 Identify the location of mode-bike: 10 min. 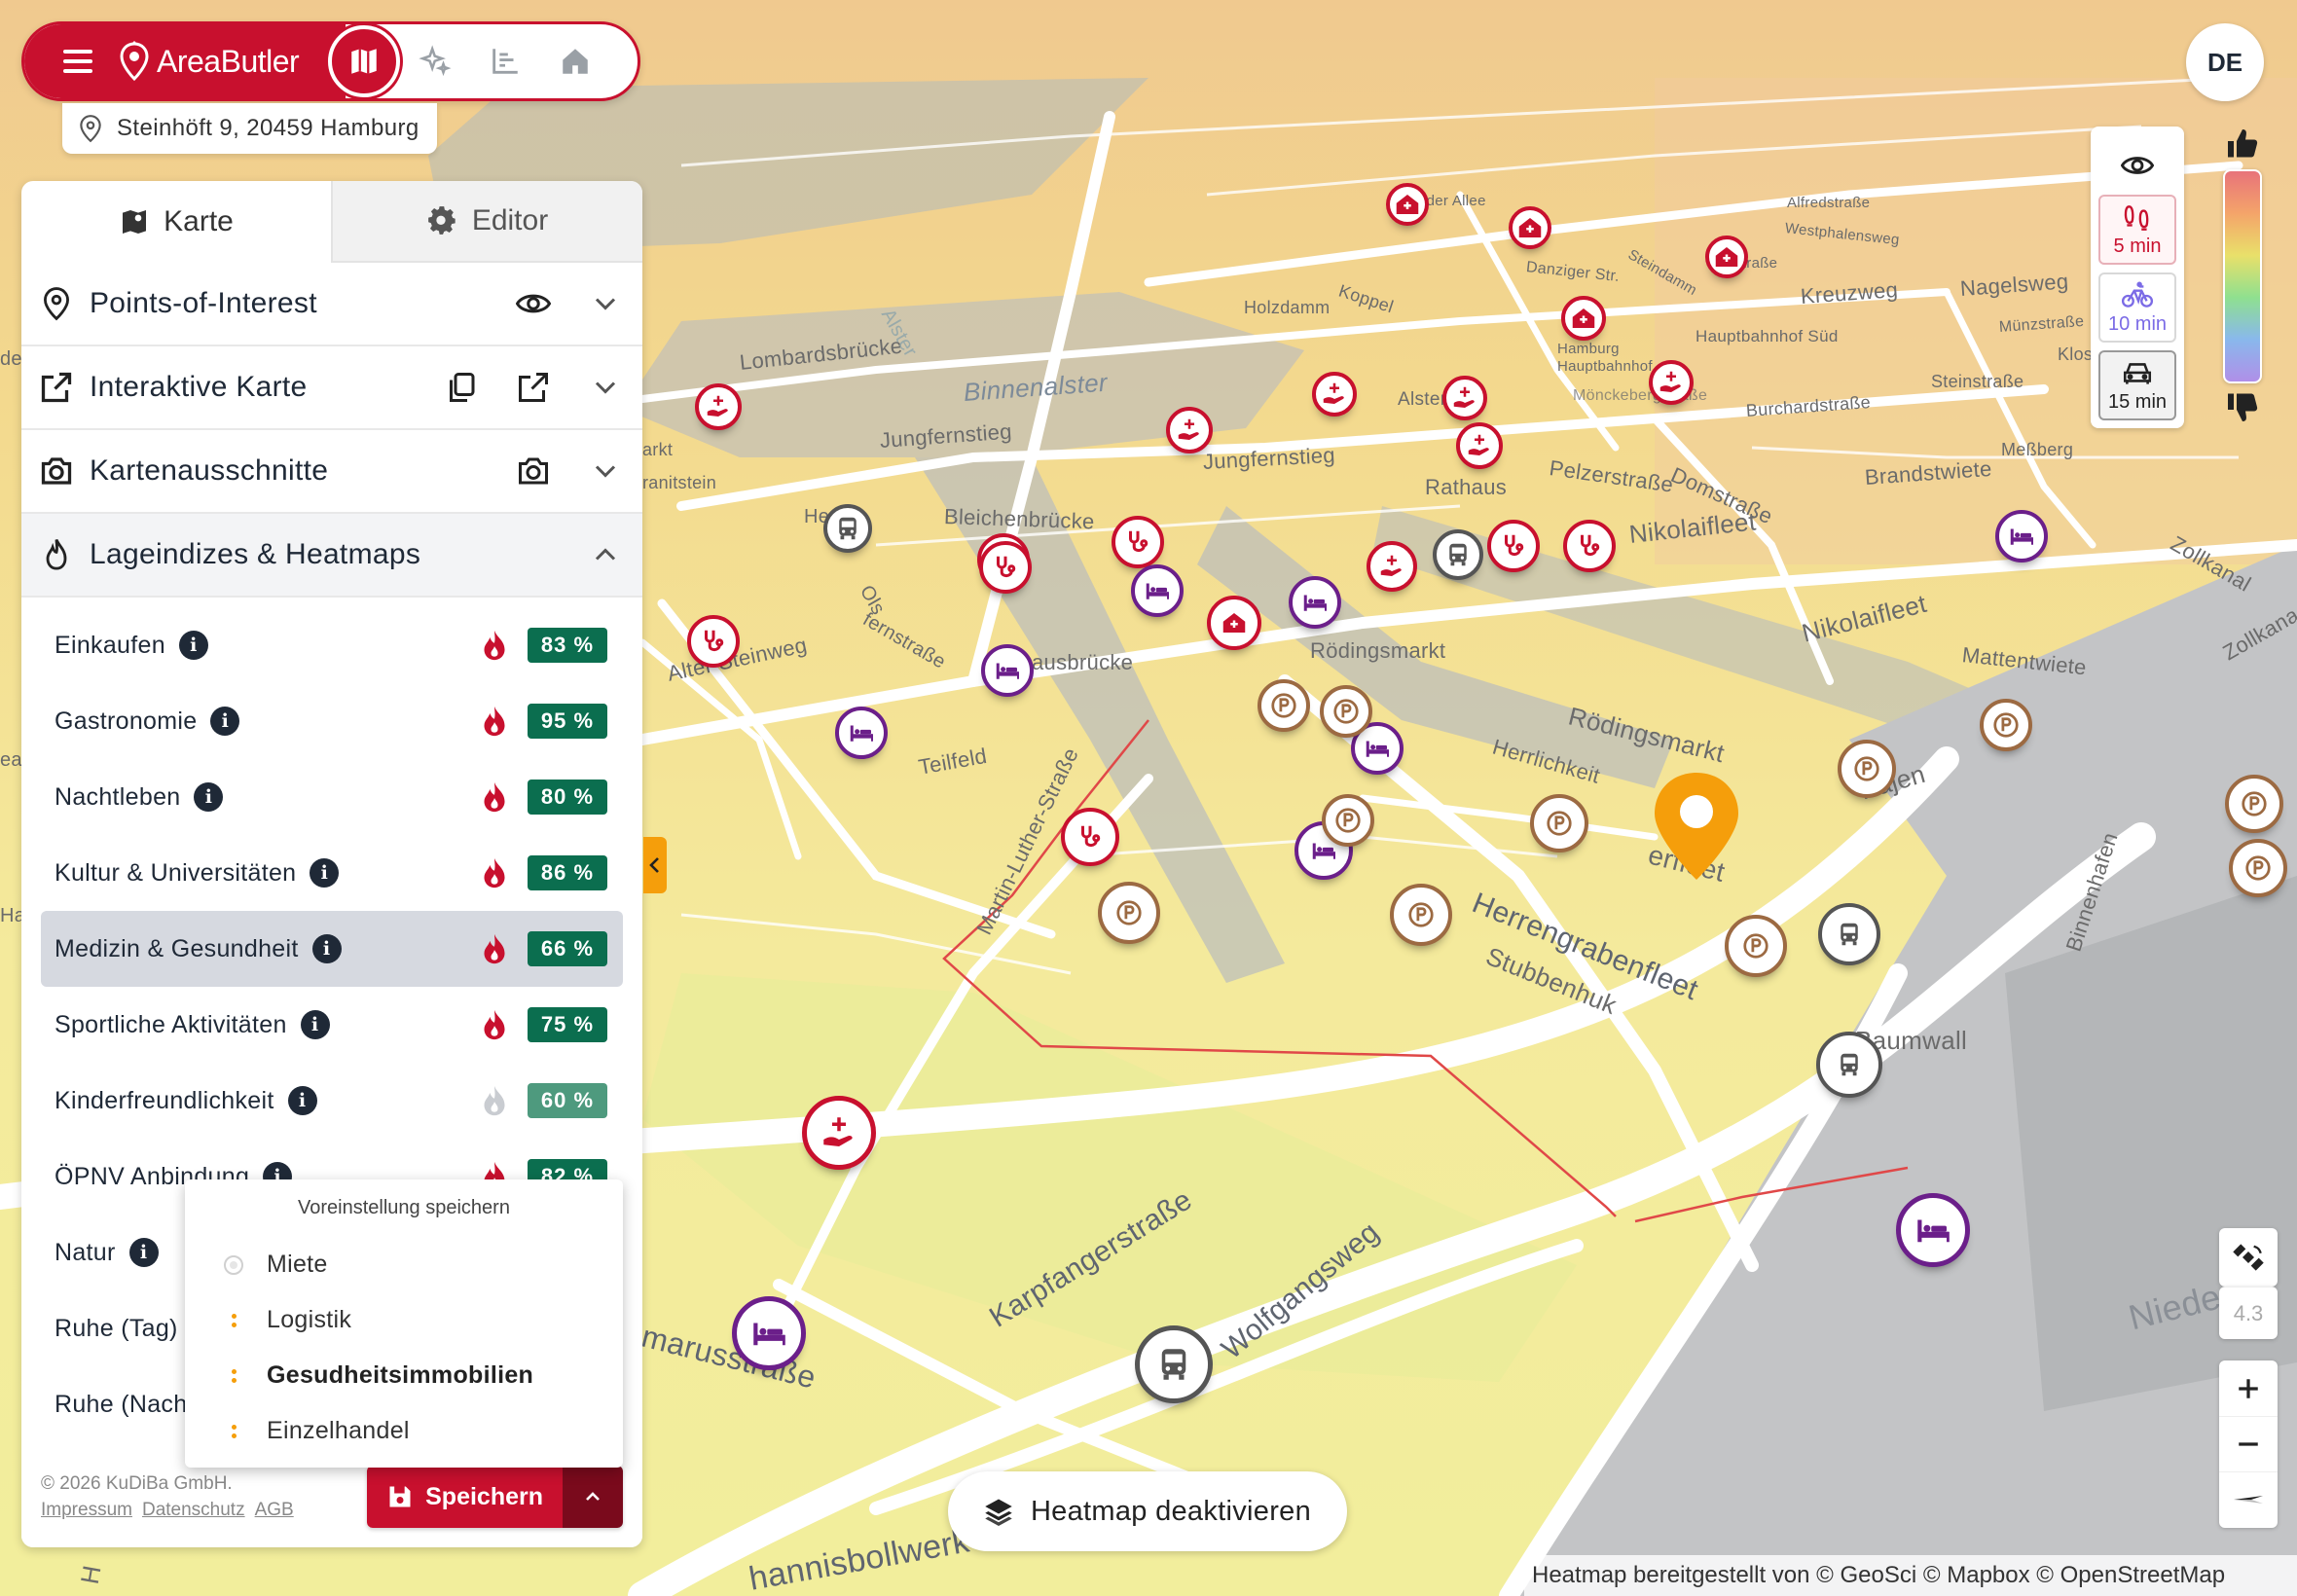
(2137, 308).